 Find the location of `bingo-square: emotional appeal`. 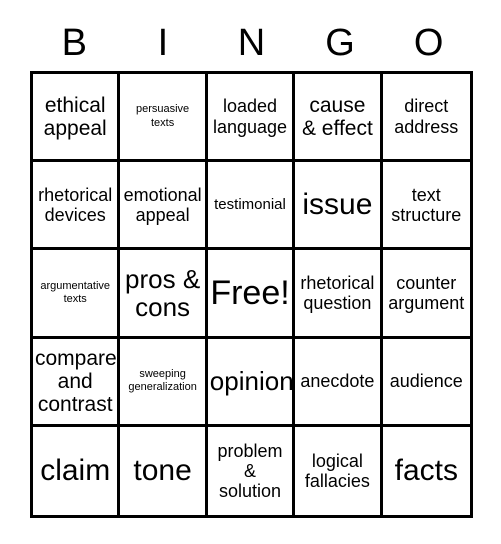

bingo-square: emotional appeal is located at coordinates (164, 206).